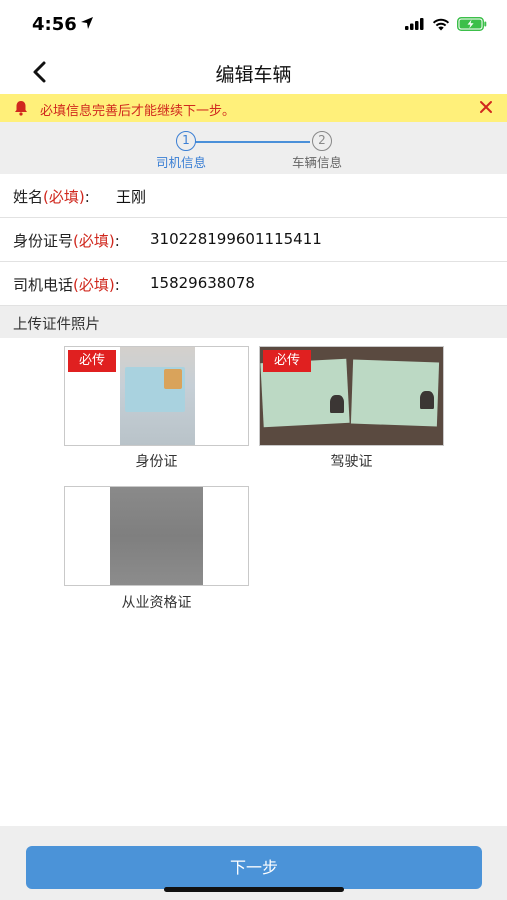 This screenshot has height=900, width=507. I want to click on name-label-text: 姓名, so click(28, 197).